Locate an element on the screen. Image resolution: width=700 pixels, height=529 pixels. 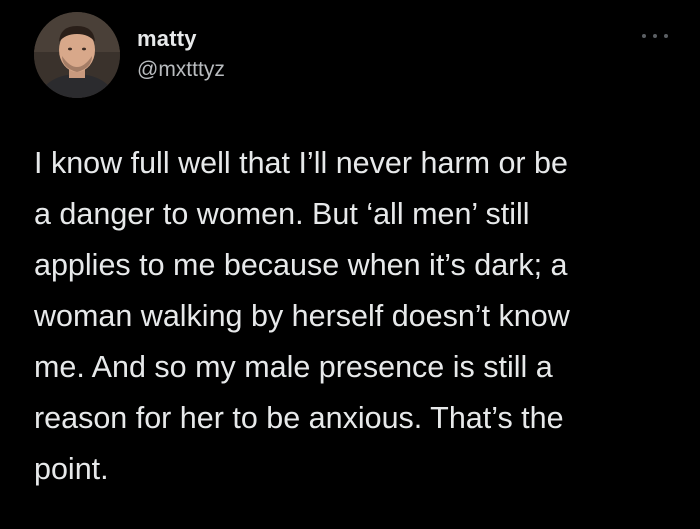
avatar is located at coordinates (77, 55).